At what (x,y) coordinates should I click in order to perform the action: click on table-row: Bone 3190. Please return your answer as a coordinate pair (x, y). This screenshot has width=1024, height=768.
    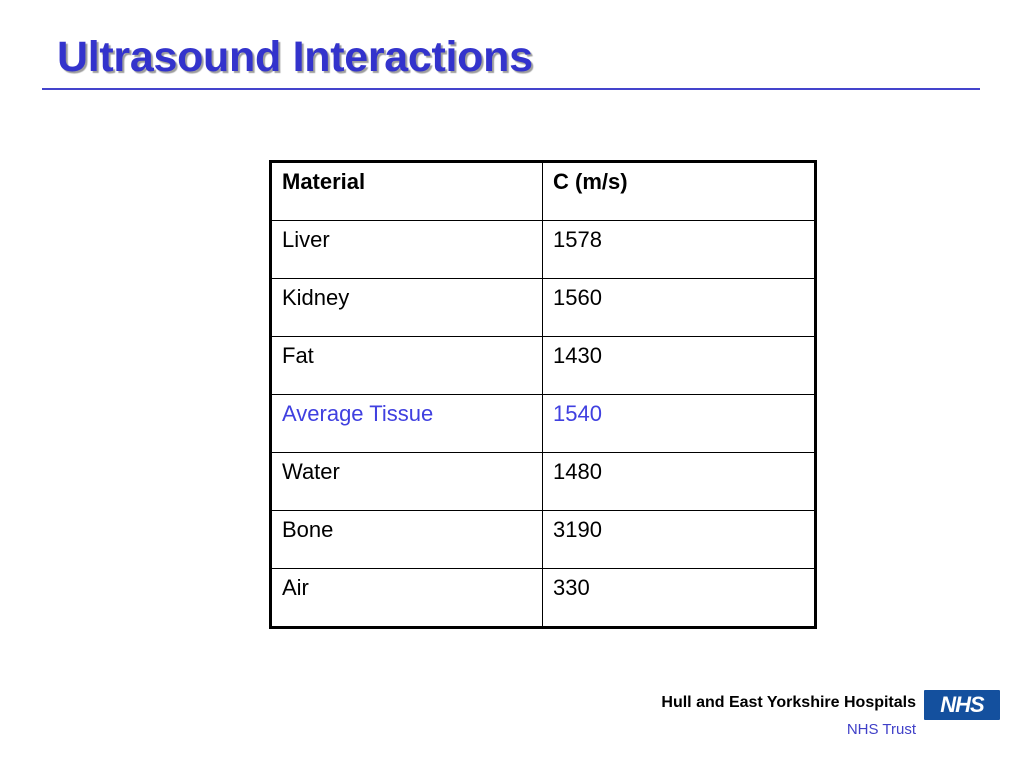
    Looking at the image, I should click on (543, 539).